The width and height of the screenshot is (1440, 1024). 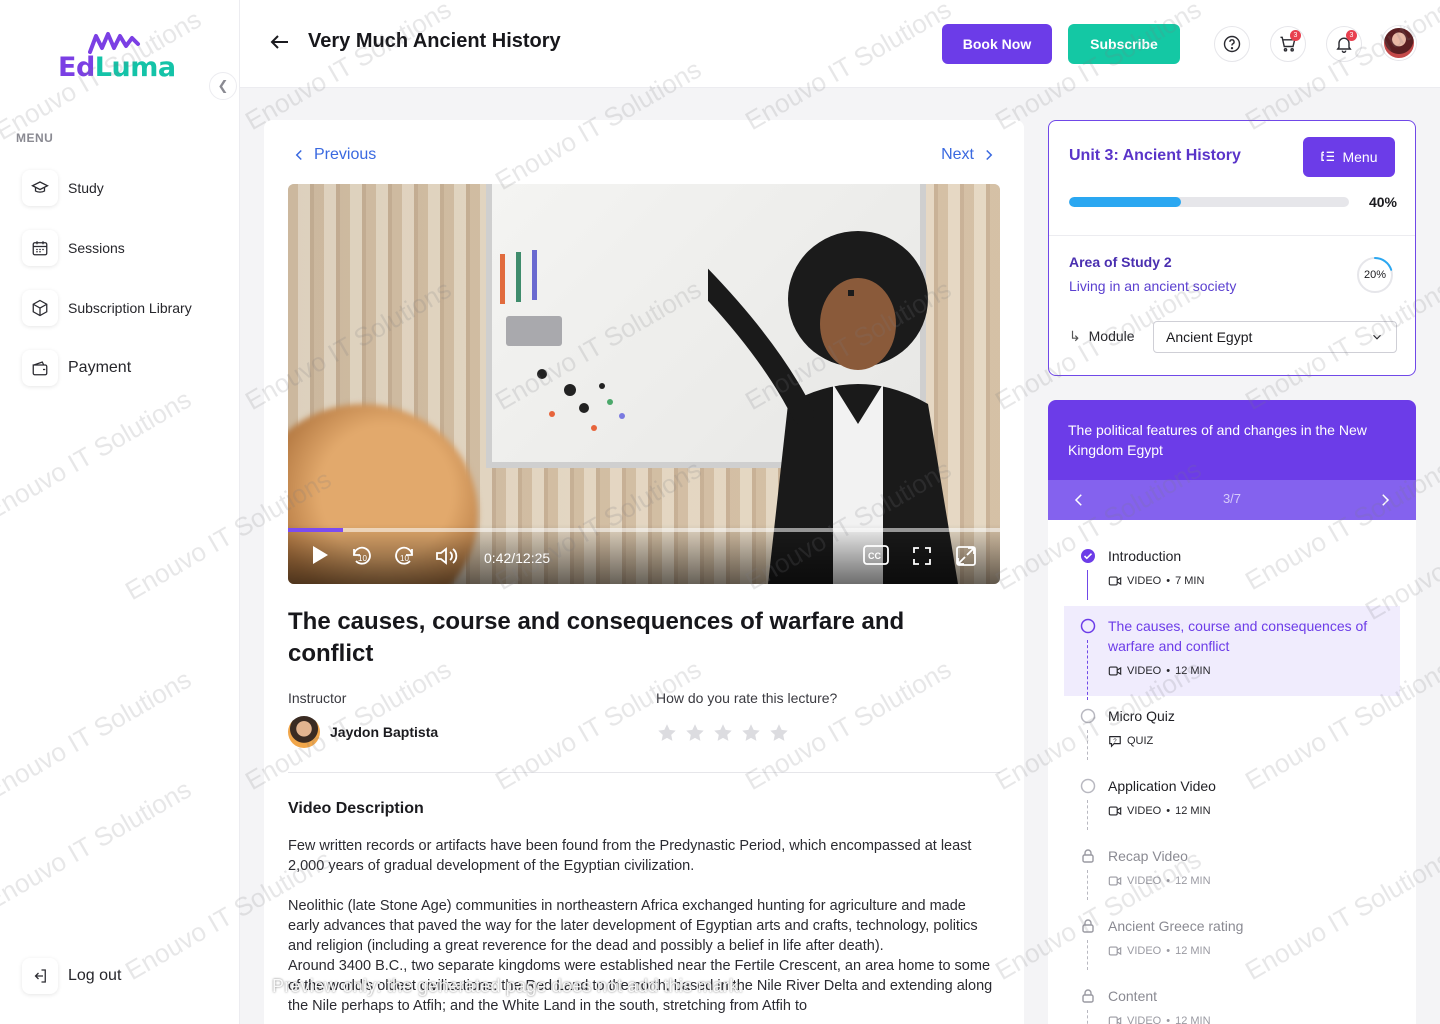 I want to click on item-type: QUIZ, so click(x=1140, y=741).